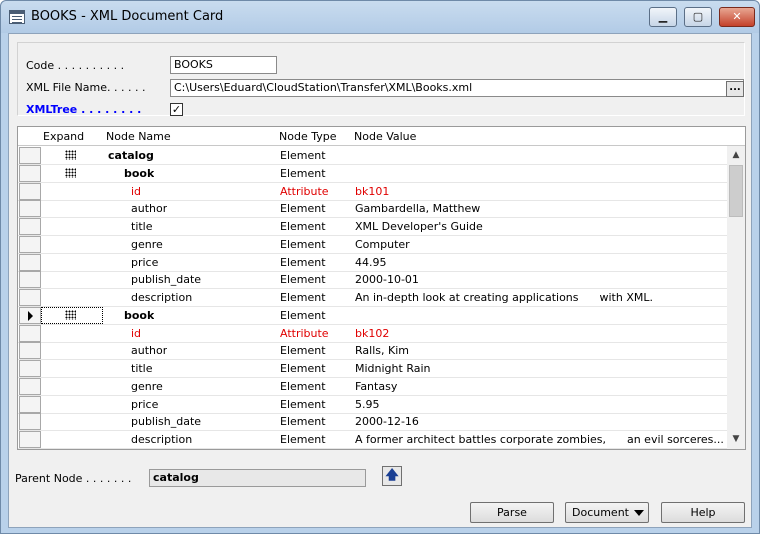 The height and width of the screenshot is (534, 760). I want to click on node-value-cell: 2000-10-01, so click(539, 279).